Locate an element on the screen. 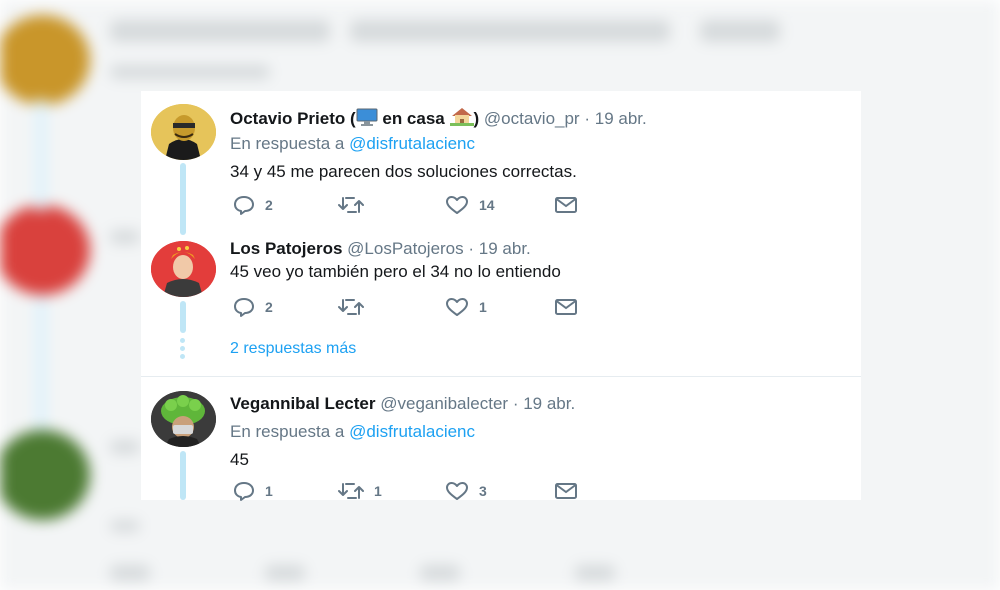 This screenshot has height=590, width=1000. tweet-header: Los Patojeros @LosPatojeros · 19 abr. is located at coordinates (380, 249).